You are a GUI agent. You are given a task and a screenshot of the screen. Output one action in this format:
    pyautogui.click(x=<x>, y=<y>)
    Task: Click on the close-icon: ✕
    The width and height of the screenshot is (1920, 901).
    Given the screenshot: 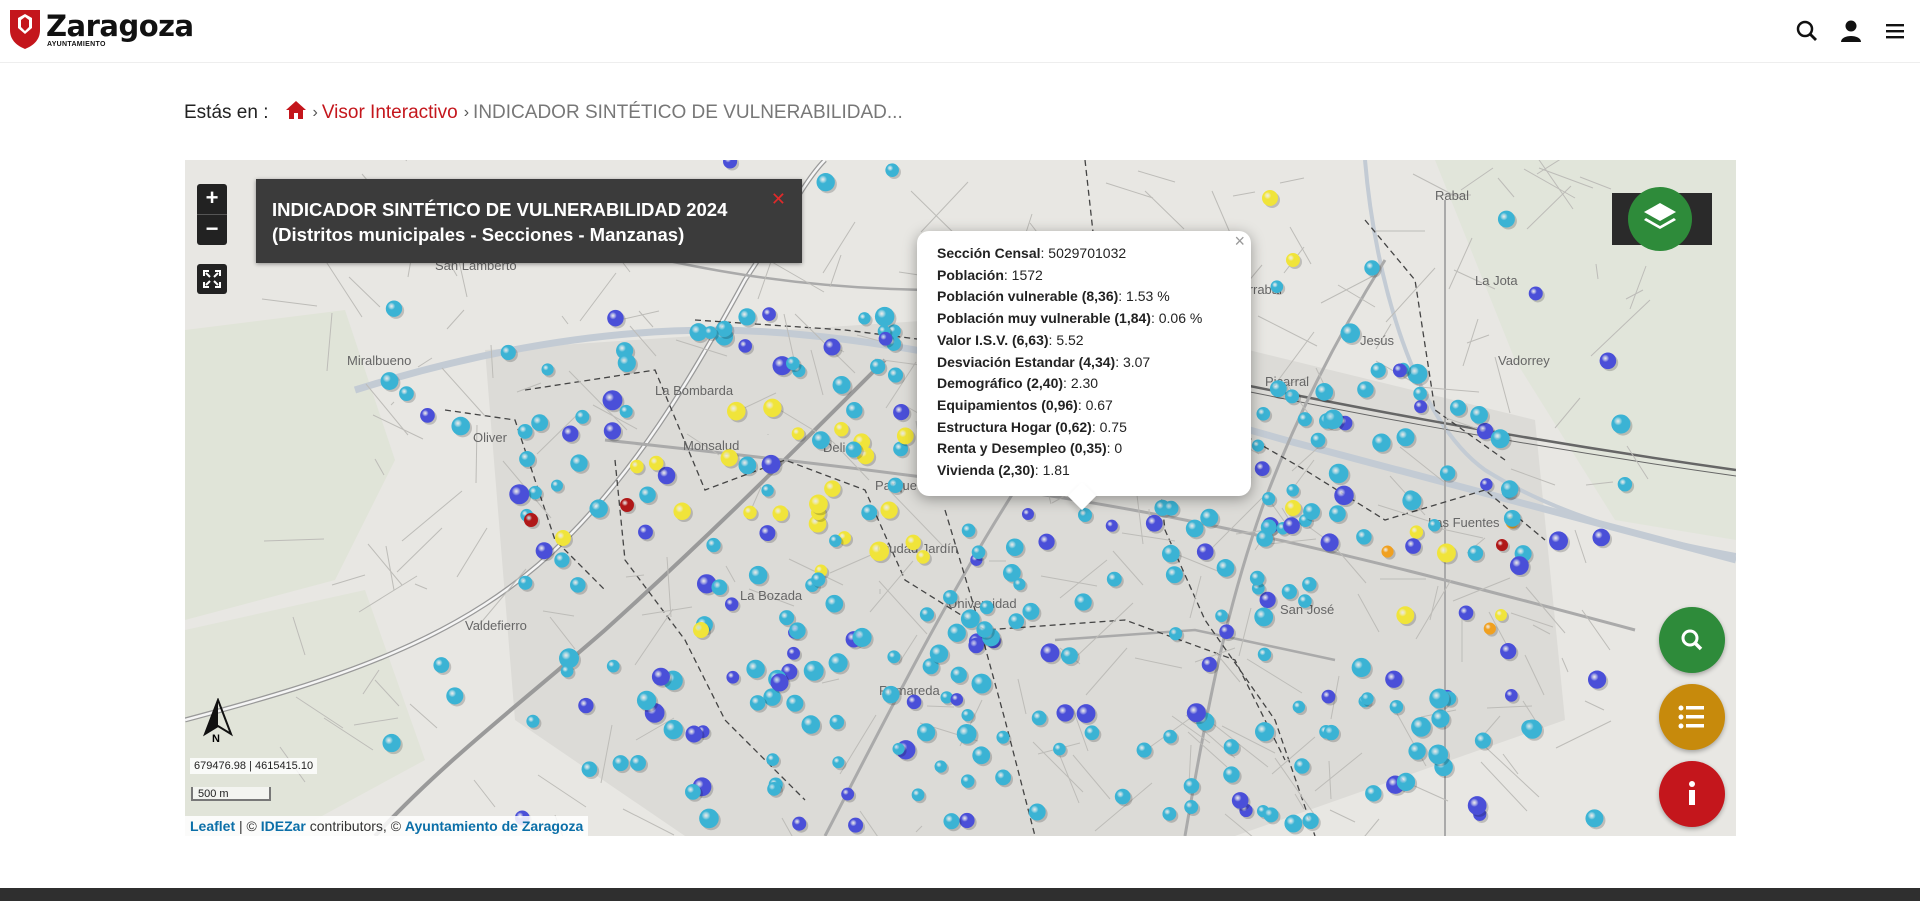 What is the action you would take?
    pyautogui.click(x=778, y=199)
    